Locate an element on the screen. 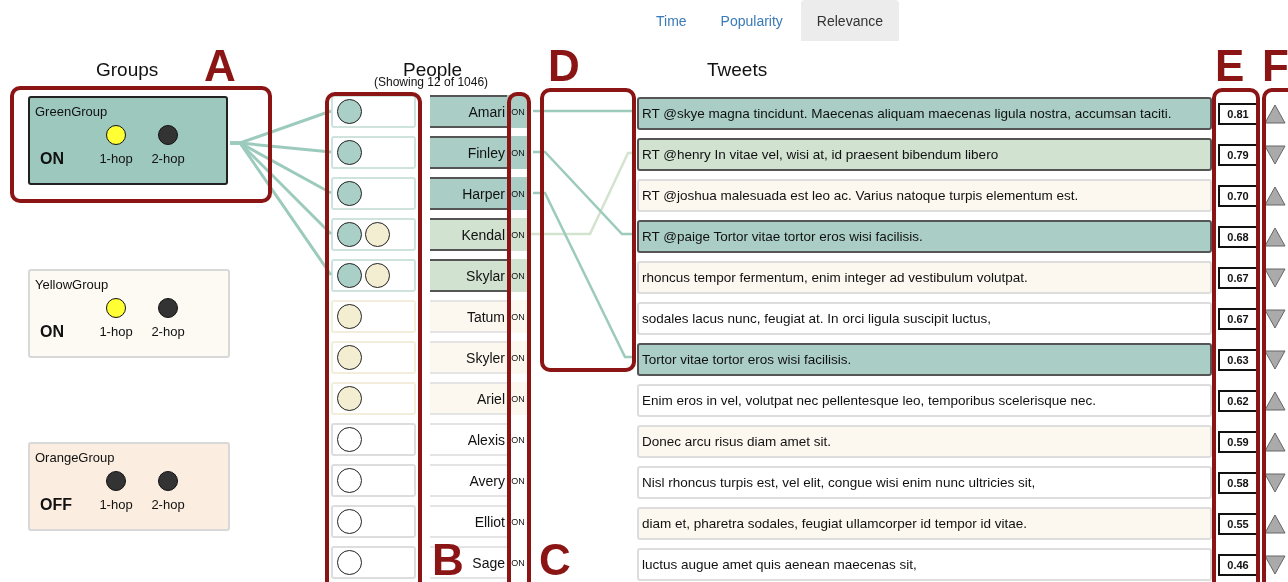 The width and height of the screenshot is (1288, 582). group-card: OrangeGroup OFF 1-hop 2-hop is located at coordinates (129, 486).